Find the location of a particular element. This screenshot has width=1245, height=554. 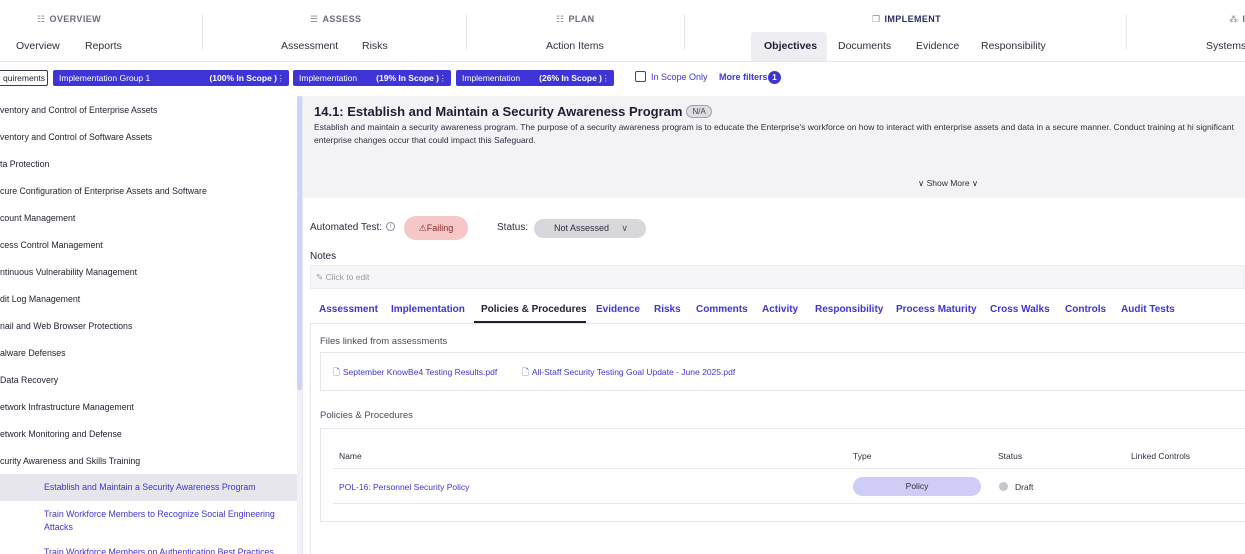

filter-chip-group-2: Implementation (19% In Scope ) ⋮ is located at coordinates (372, 78).